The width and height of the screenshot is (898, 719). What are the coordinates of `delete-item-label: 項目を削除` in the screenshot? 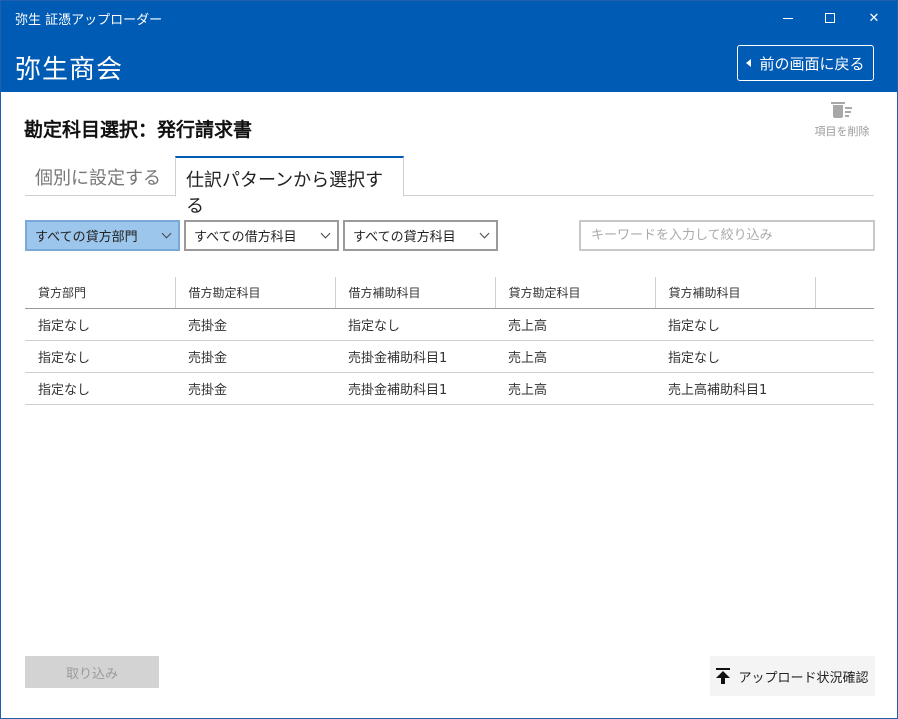 It's located at (842, 131).